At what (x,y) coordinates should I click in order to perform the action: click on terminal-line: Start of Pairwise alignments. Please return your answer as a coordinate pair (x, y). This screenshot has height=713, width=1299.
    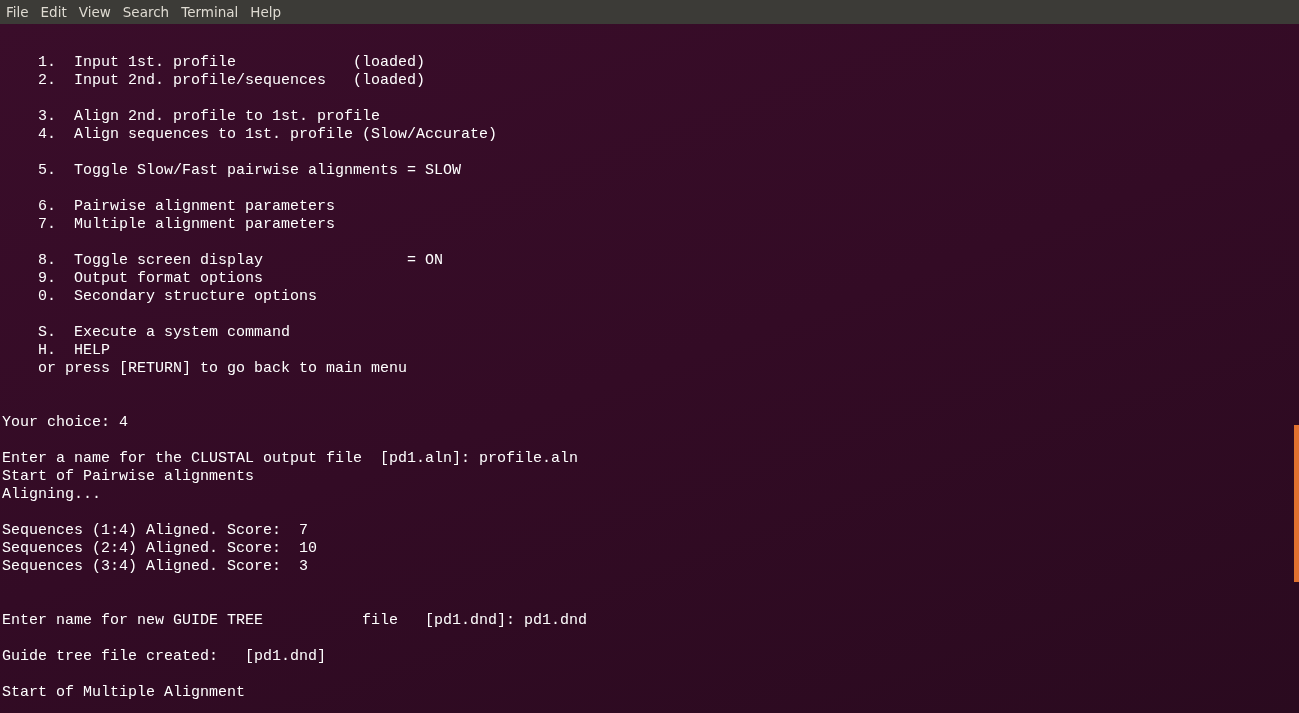
    Looking at the image, I should click on (128, 477).